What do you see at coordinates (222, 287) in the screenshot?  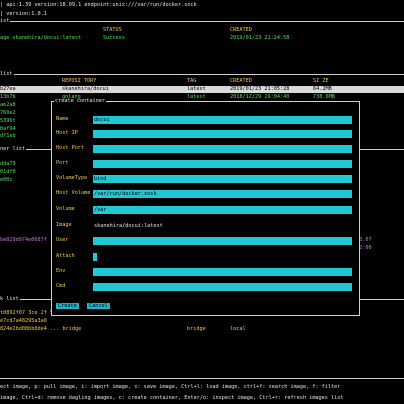 I see `cmd-field` at bounding box center [222, 287].